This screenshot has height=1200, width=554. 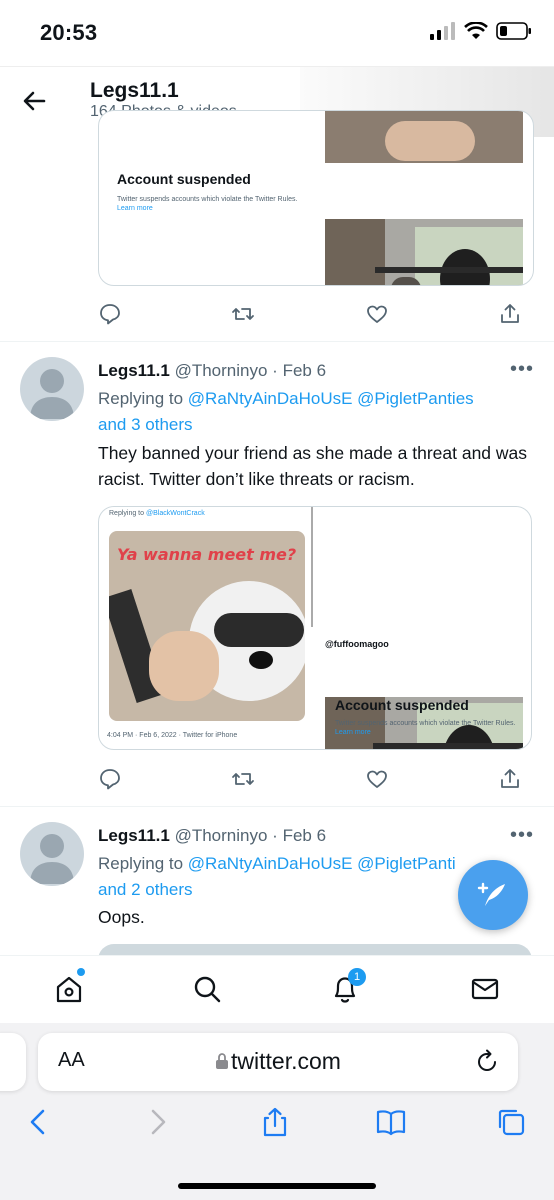 What do you see at coordinates (331, 398) in the screenshot?
I see `reply-mentions: @RaNtyAinDaHoUsE @PigletPanties` at bounding box center [331, 398].